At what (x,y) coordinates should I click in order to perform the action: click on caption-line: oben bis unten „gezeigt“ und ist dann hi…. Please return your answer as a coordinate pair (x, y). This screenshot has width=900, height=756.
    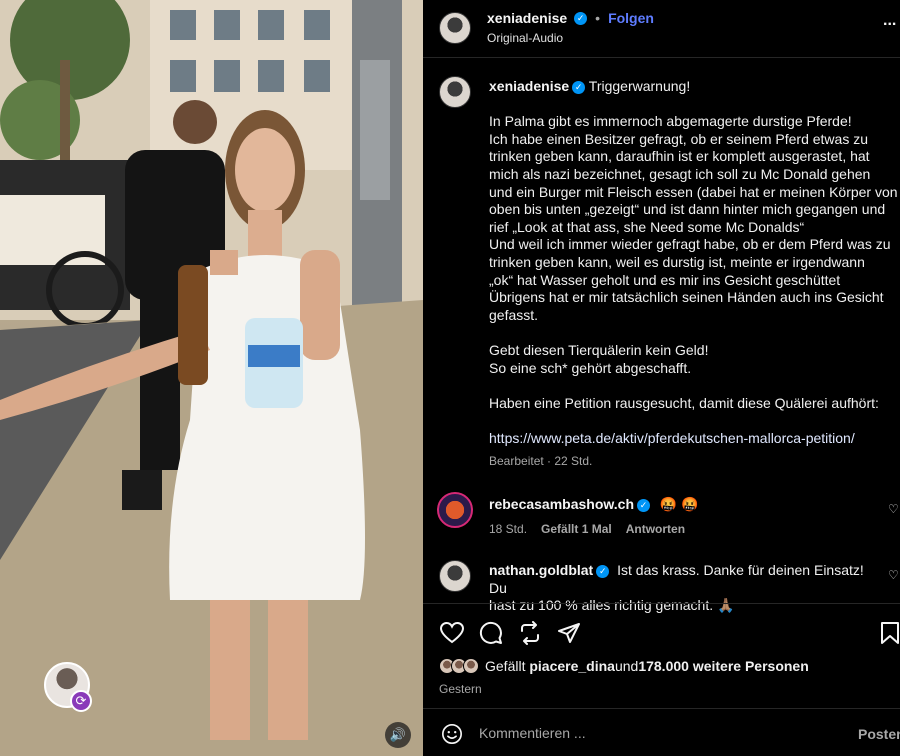
    Looking at the image, I should click on (687, 209).